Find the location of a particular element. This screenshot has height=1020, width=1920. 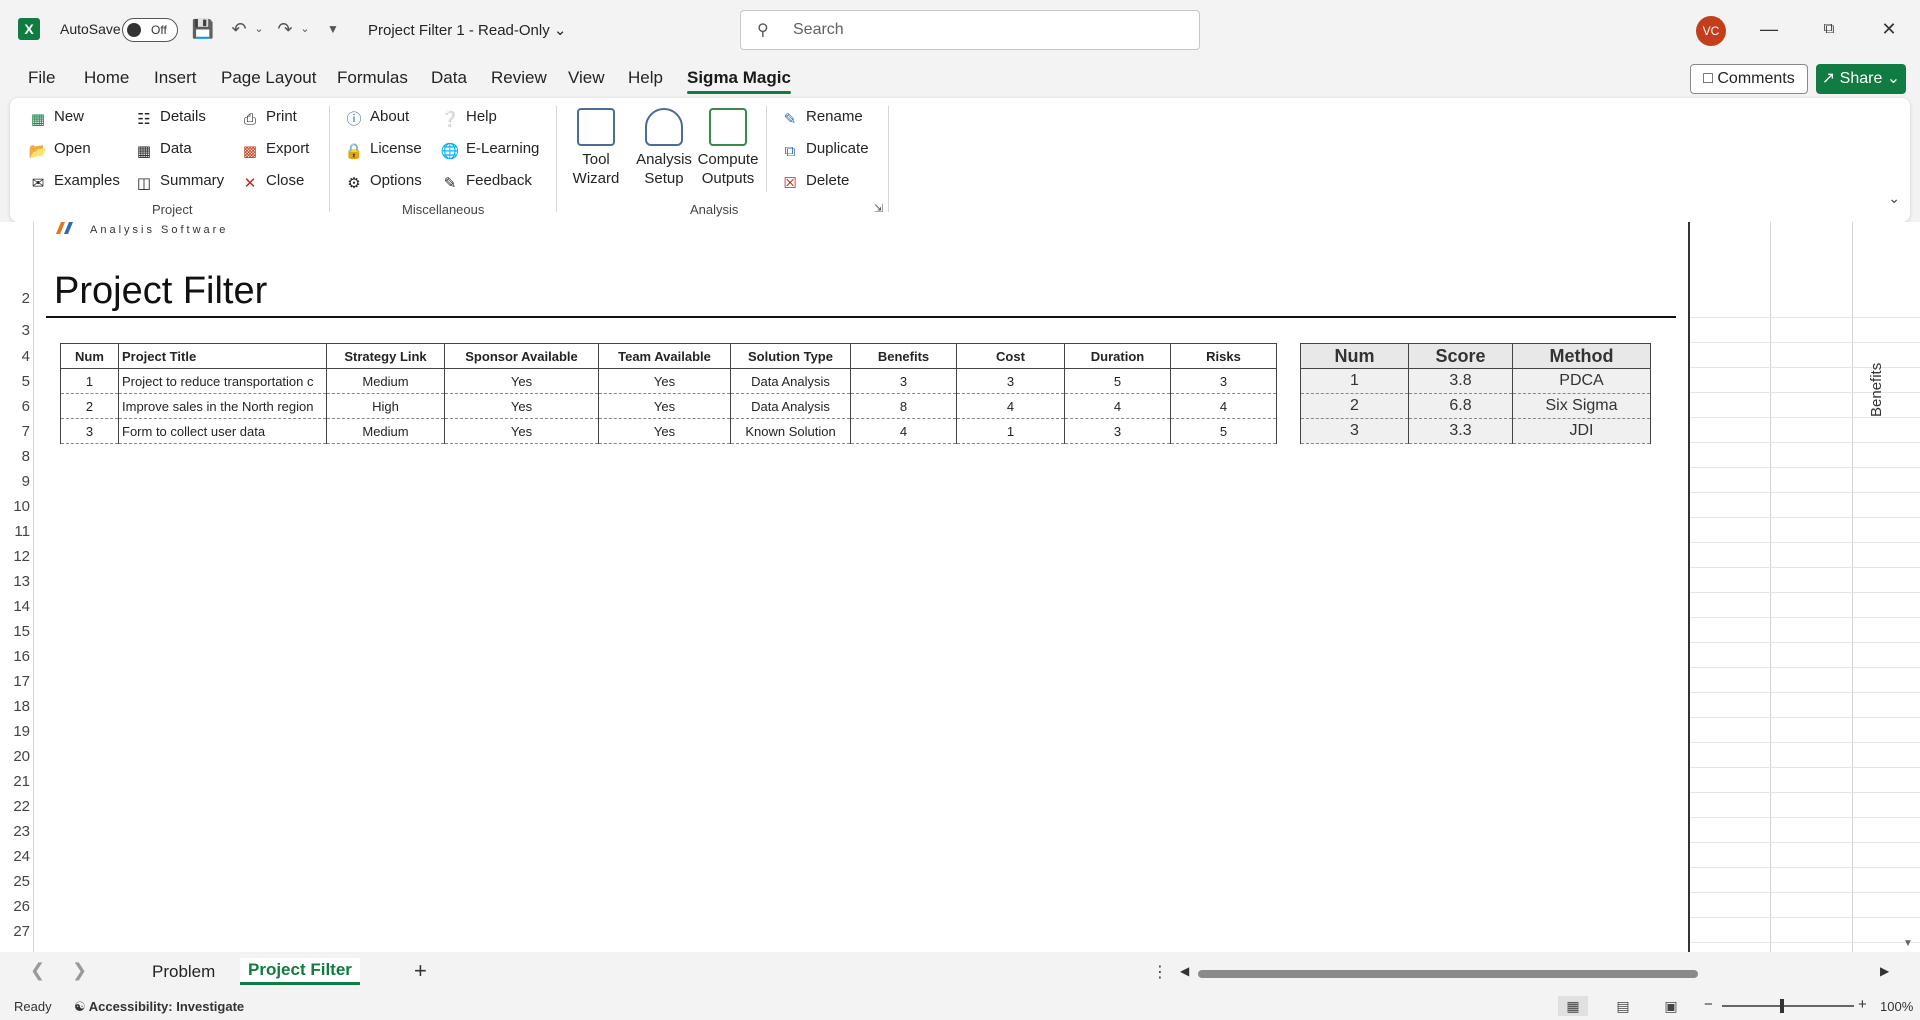

row-number: 13 is located at coordinates (15, 581).